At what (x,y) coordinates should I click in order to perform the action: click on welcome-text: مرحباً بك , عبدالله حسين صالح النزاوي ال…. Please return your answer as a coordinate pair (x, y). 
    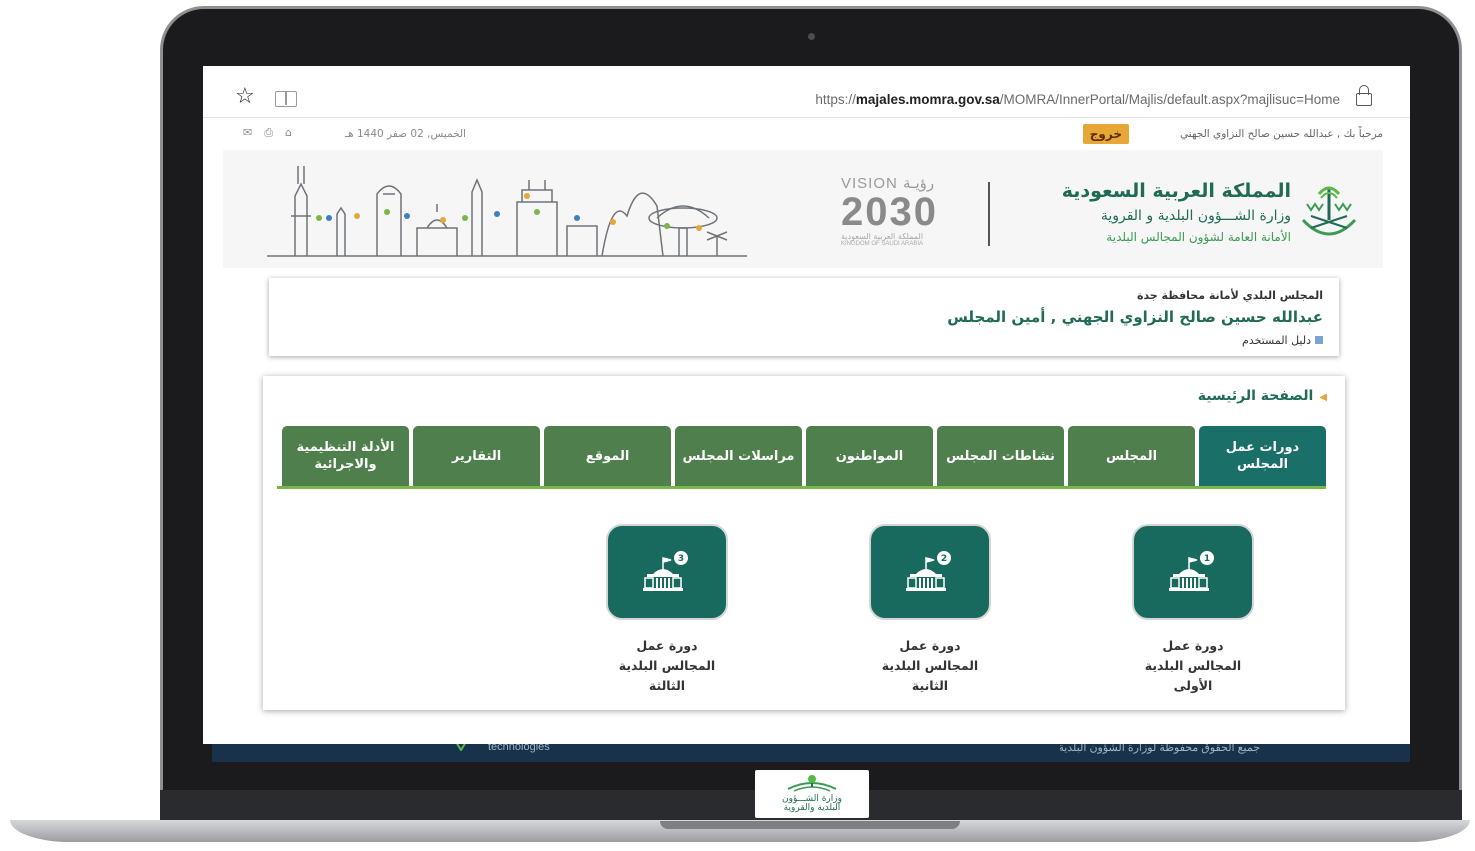
    Looking at the image, I should click on (1281, 134).